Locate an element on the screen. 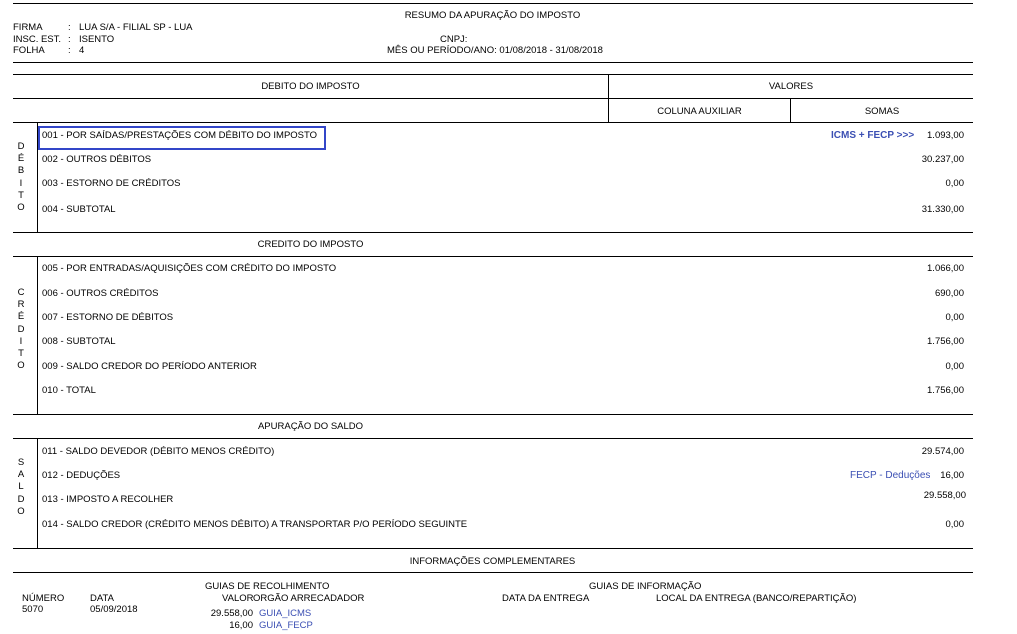  info-header: INFORMAÇÕES COMPLEMENTARES is located at coordinates (492, 561).